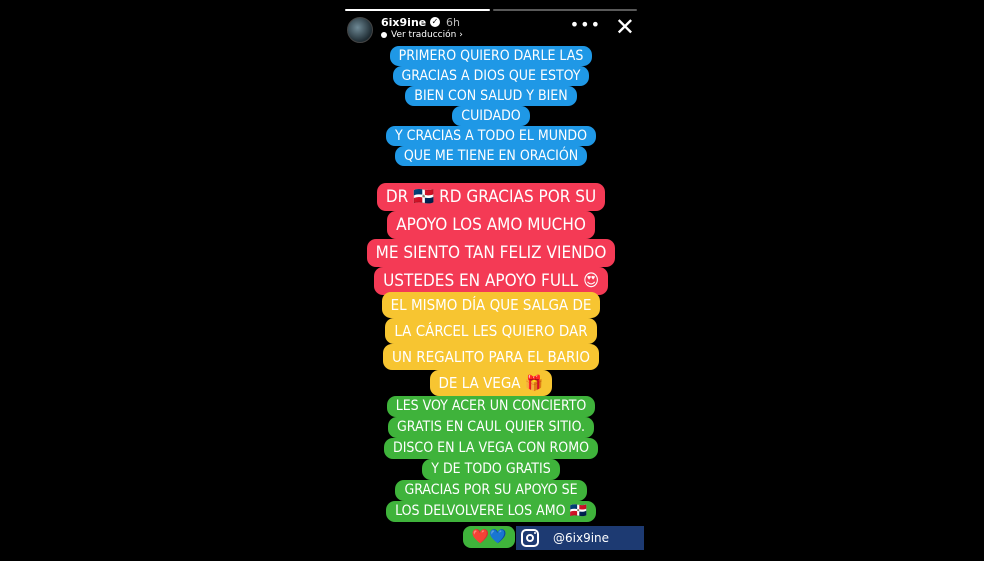 This screenshot has width=984, height=561. I want to click on text-line: DISCO EN LA VEGA CON ROMO, so click(491, 448).